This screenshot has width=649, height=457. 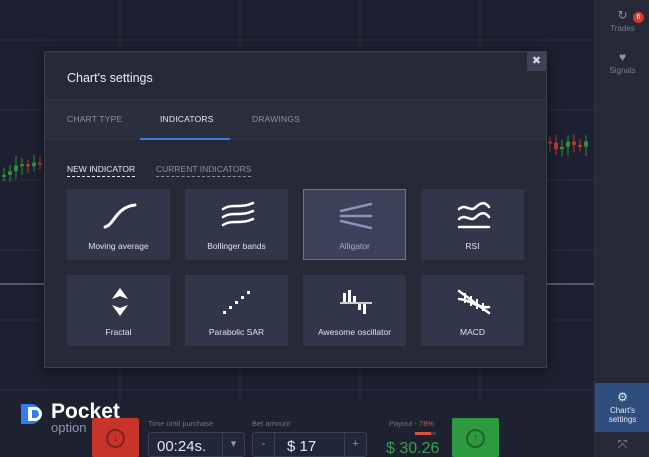 What do you see at coordinates (101, 170) in the screenshot?
I see `subtab-new-indicator: NEW INDICATOR` at bounding box center [101, 170].